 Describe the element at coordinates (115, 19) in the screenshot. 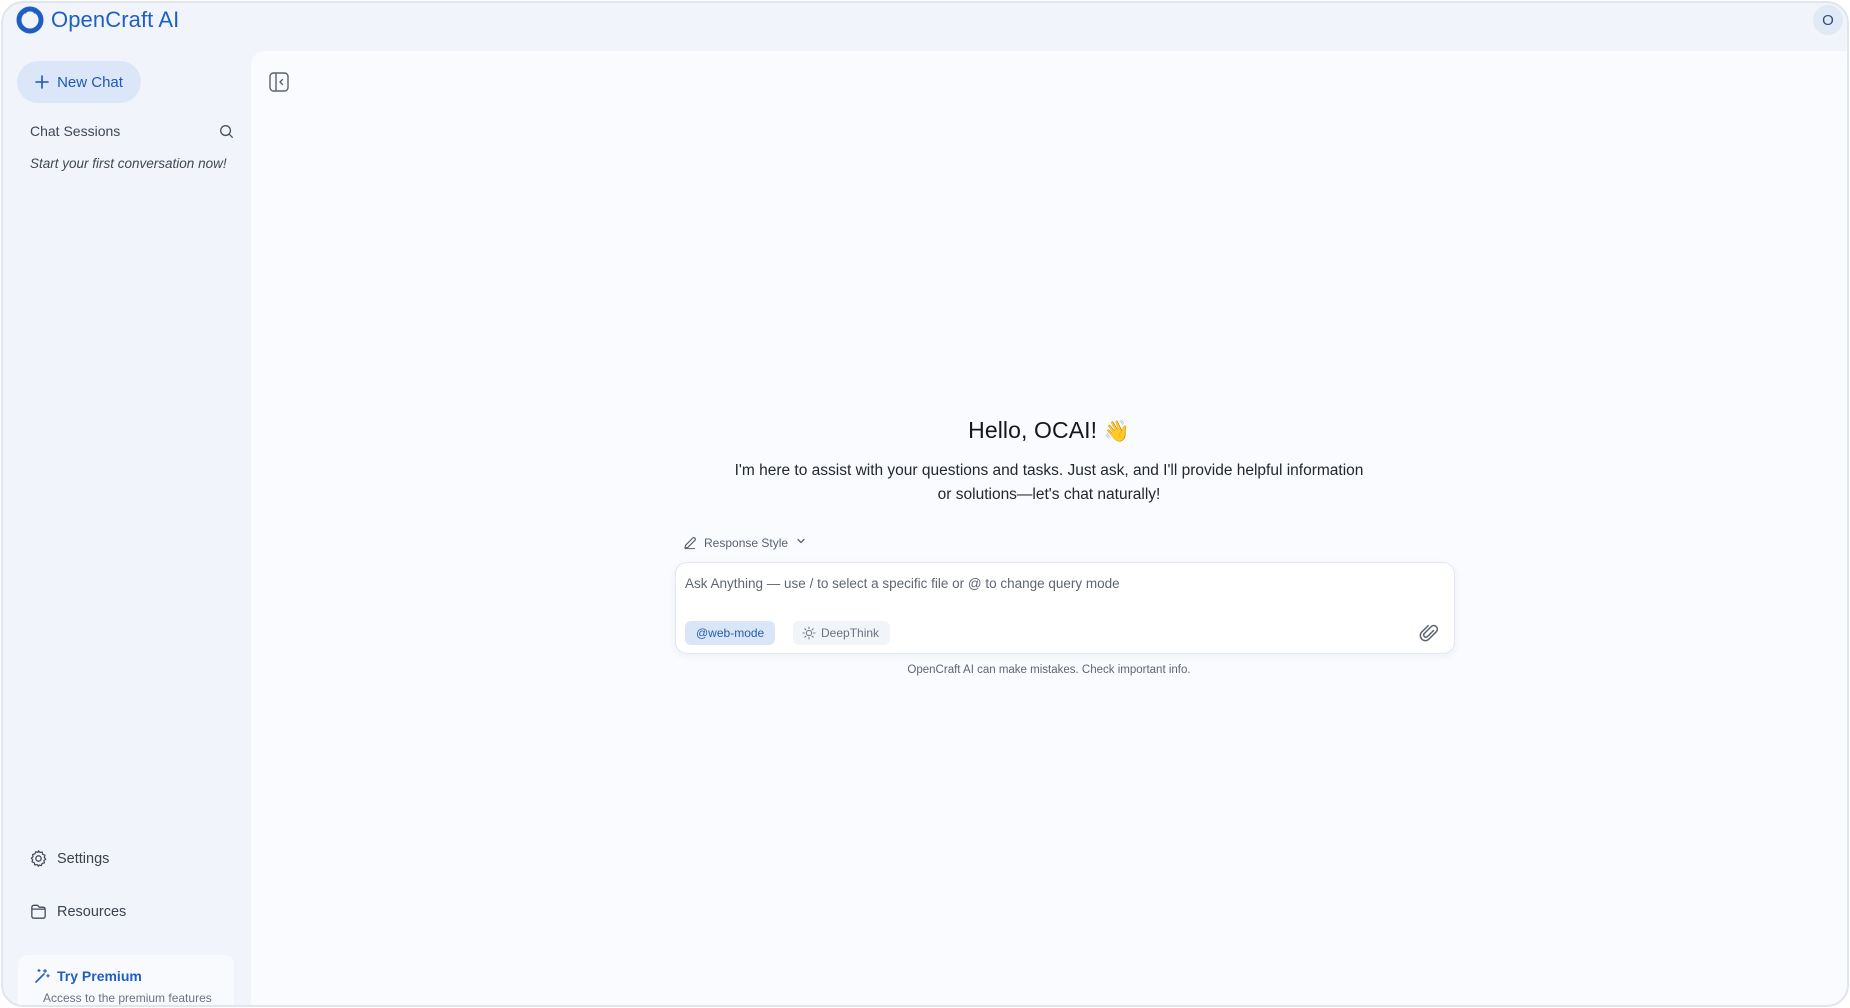

I see `app-name: OpenCraft AI` at that location.